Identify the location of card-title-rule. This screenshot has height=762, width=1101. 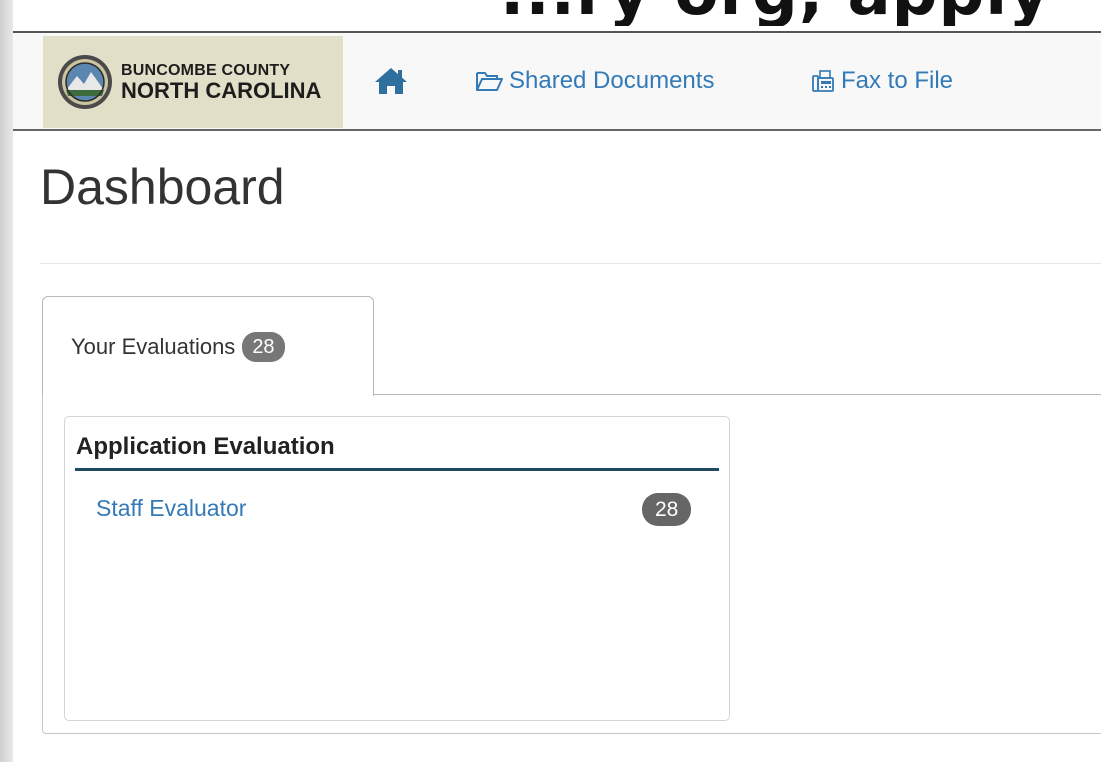
(397, 469).